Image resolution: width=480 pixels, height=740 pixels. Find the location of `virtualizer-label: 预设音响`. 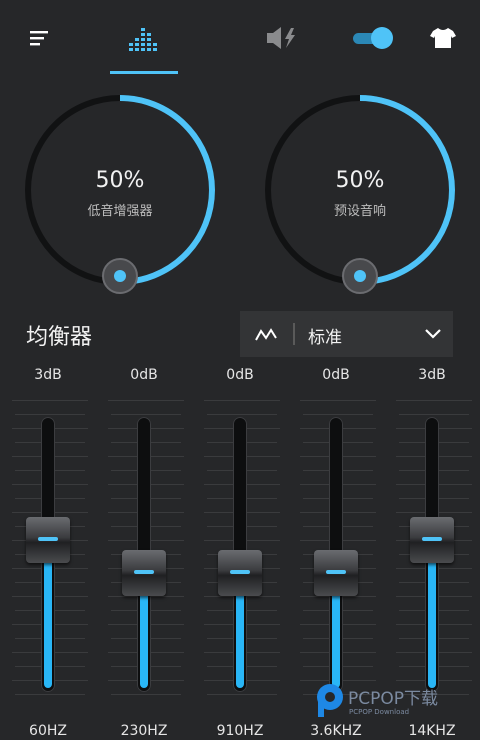

virtualizer-label: 预设音响 is located at coordinates (359, 211).